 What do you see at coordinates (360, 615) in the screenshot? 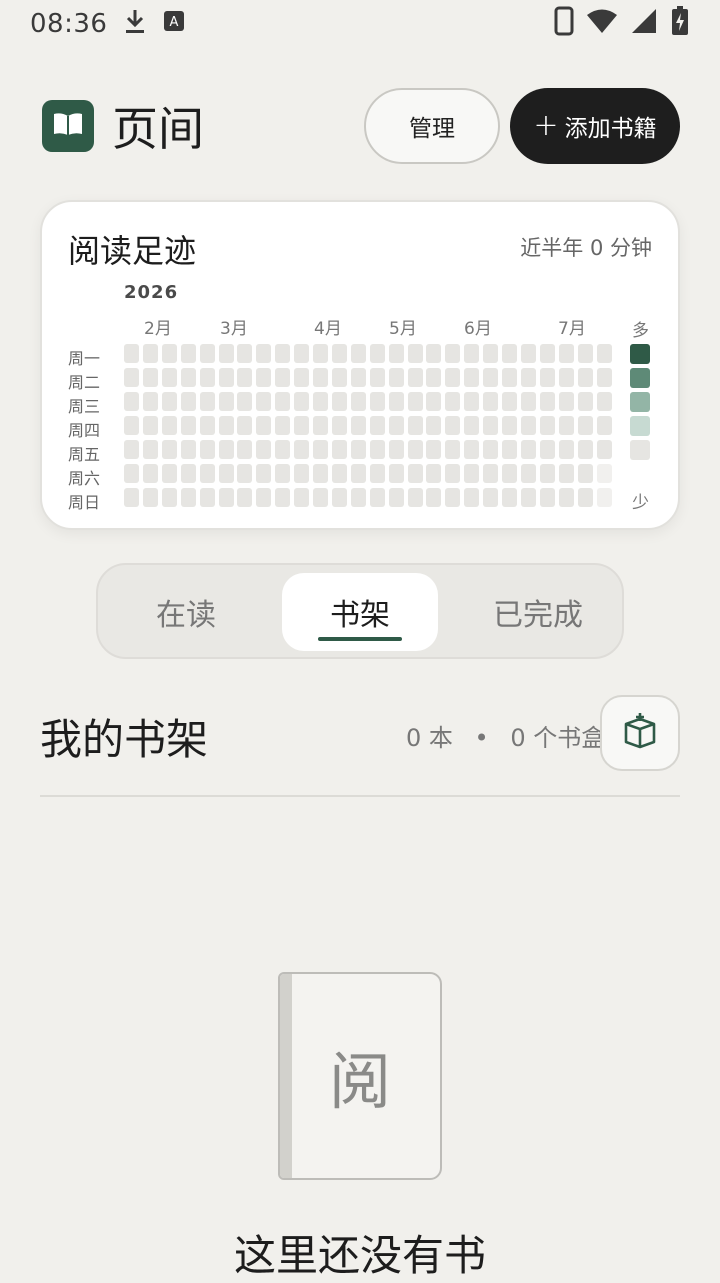
I see `tab-label: 书架` at bounding box center [360, 615].